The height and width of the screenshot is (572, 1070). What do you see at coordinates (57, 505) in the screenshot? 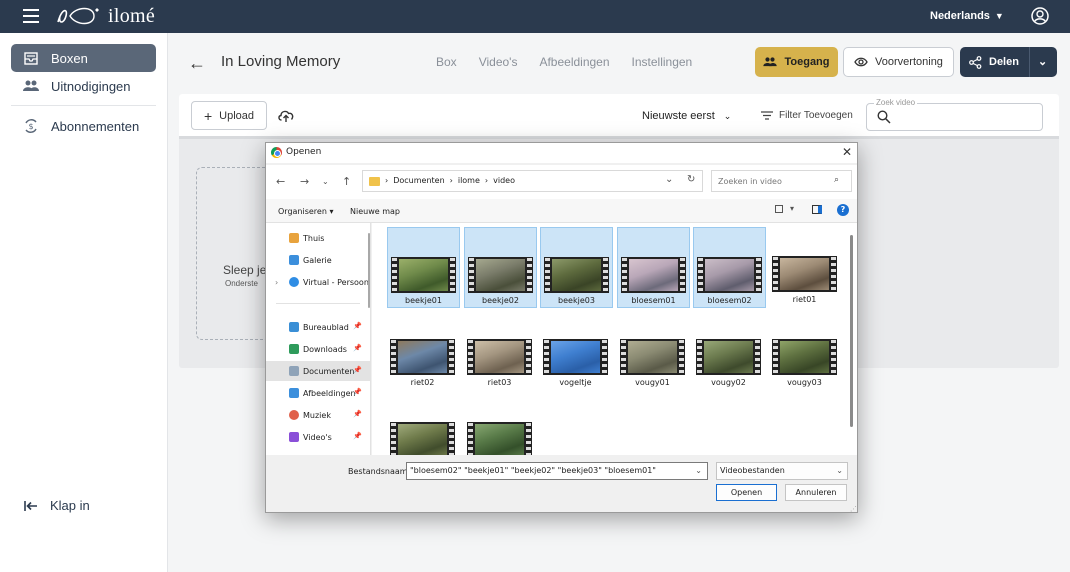
I see `collapse-sidebar-button: Klap in` at bounding box center [57, 505].